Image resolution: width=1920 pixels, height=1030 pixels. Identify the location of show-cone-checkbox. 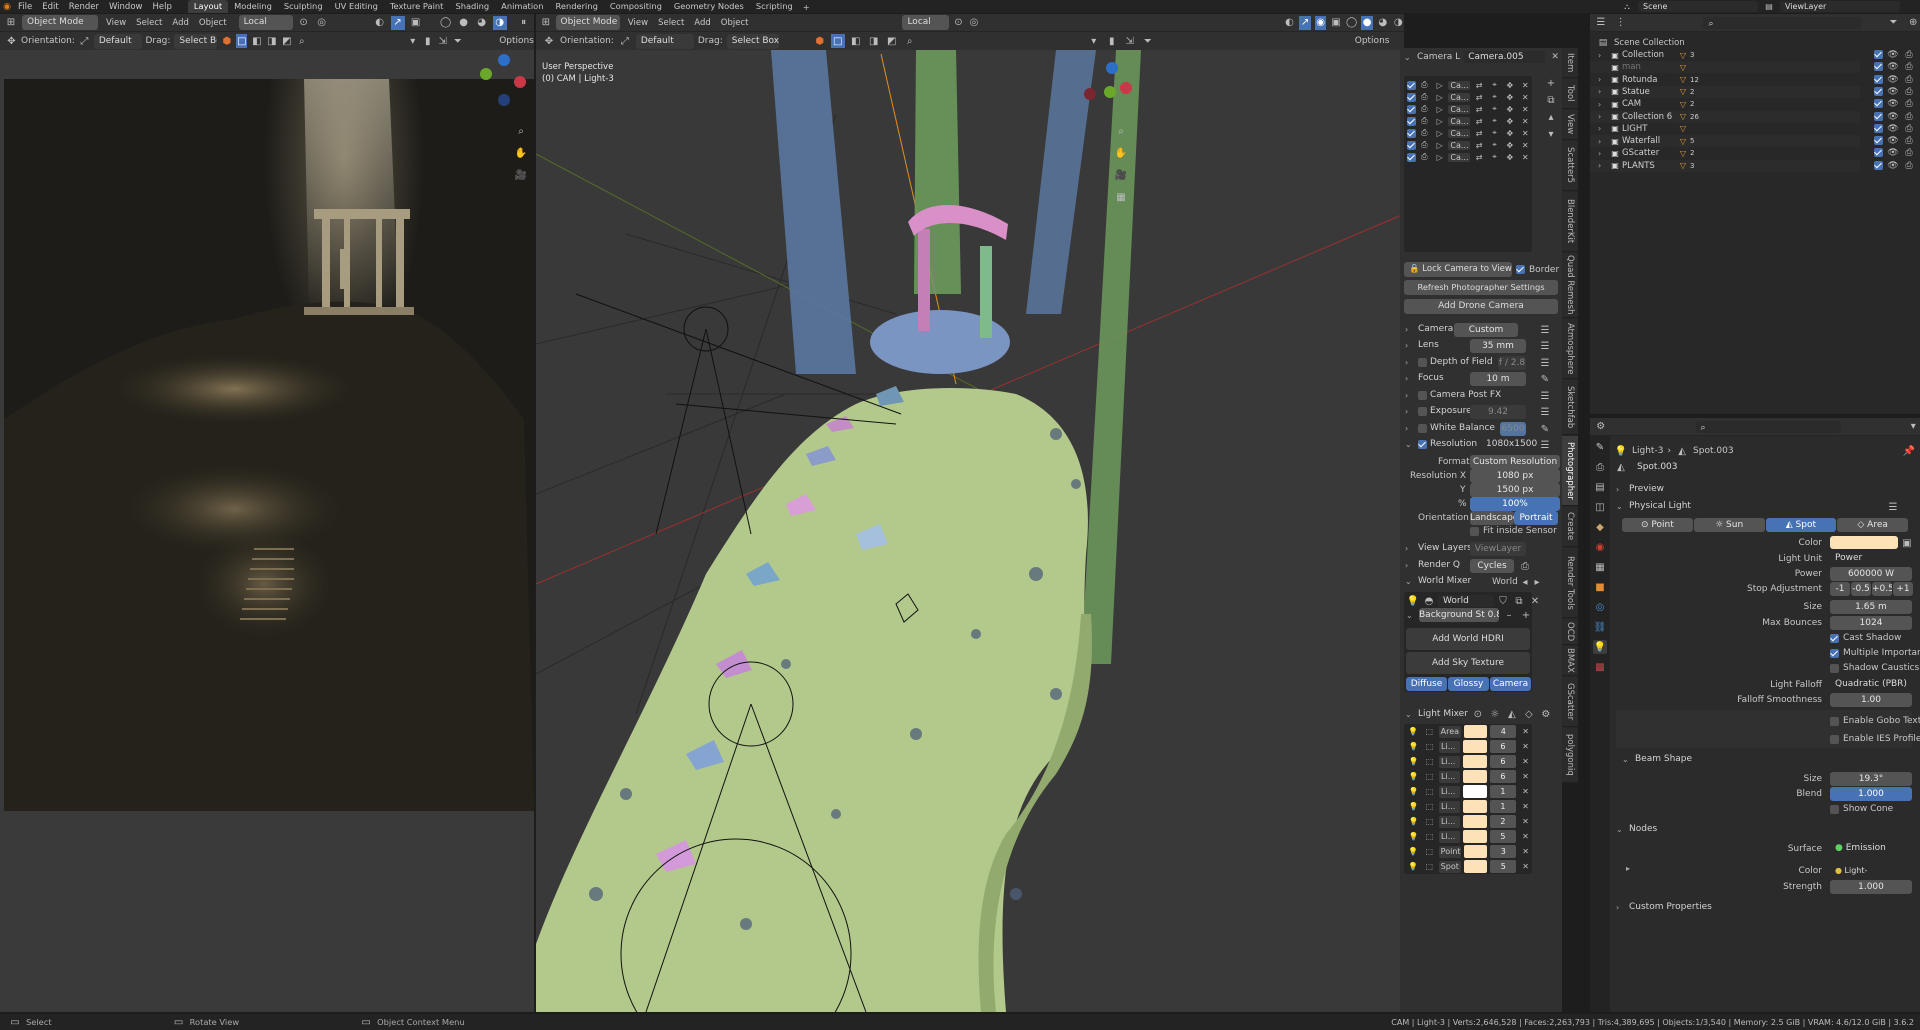
(1834, 809).